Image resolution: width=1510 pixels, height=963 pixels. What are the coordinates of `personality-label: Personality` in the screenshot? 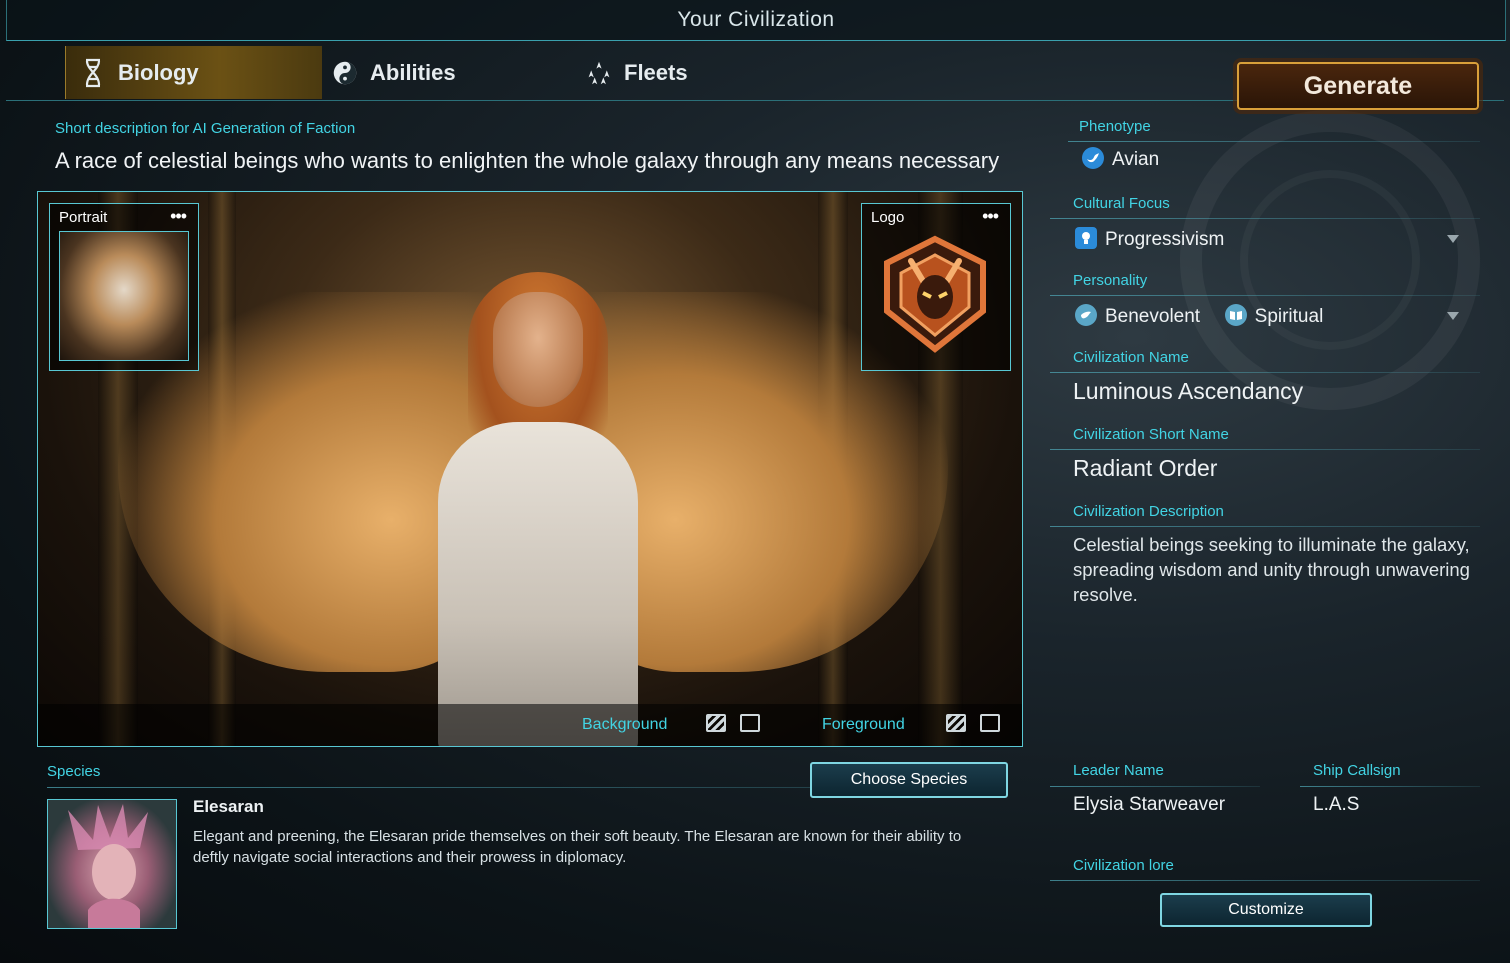 It's located at (1110, 280).